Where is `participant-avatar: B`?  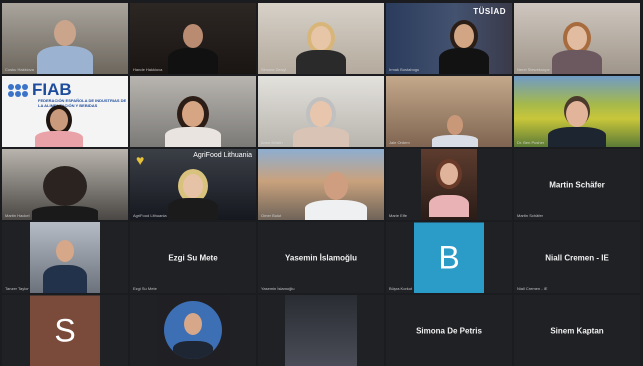 participant-avatar: B is located at coordinates (449, 257).